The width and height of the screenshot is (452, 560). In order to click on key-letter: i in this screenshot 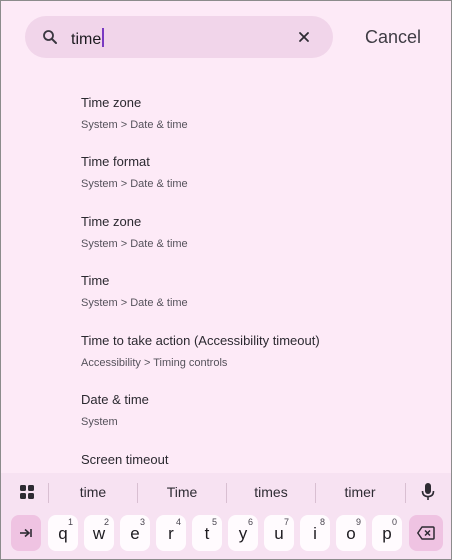, I will do `click(315, 533)`.